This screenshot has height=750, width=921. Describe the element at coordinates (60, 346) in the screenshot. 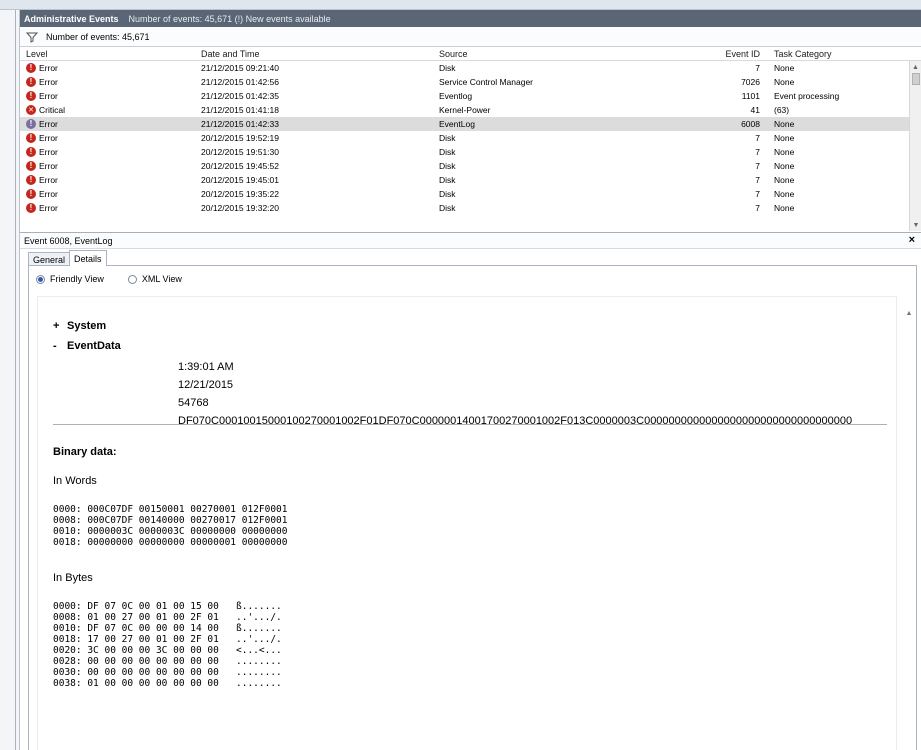

I see `collapse-icon: -` at that location.